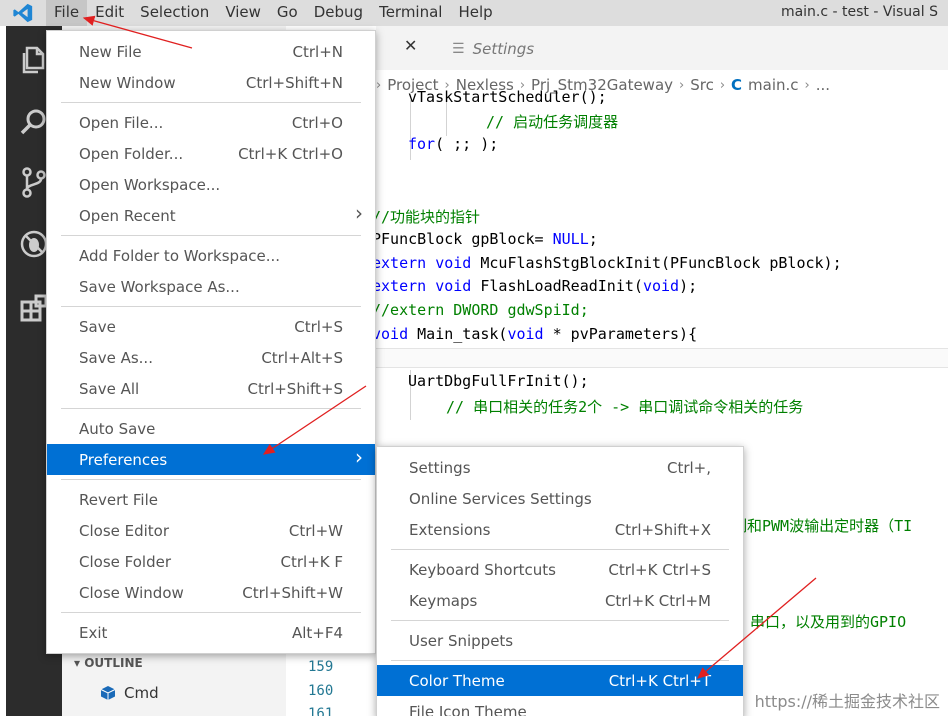 This screenshot has height=716, width=948. What do you see at coordinates (211, 122) in the screenshot?
I see `file-menu-item-open-file: Open File... Ctrl+O` at bounding box center [211, 122].